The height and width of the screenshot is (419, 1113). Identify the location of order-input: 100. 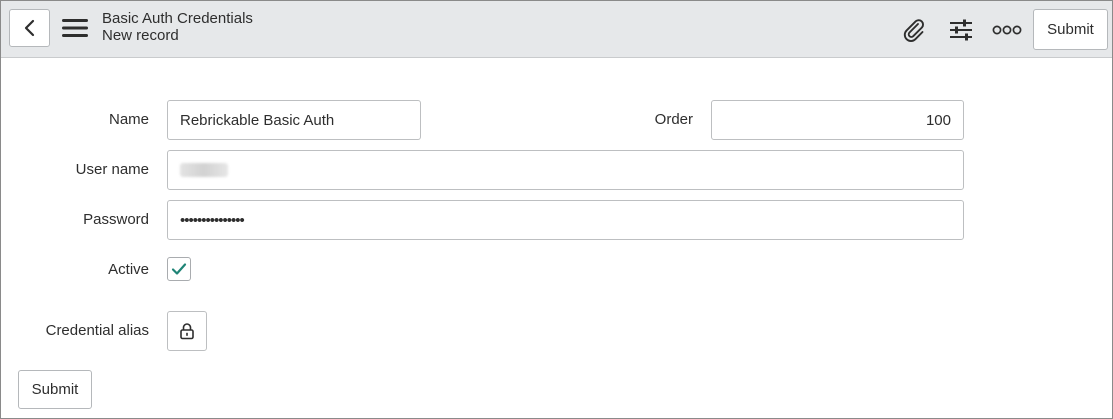
(837, 120).